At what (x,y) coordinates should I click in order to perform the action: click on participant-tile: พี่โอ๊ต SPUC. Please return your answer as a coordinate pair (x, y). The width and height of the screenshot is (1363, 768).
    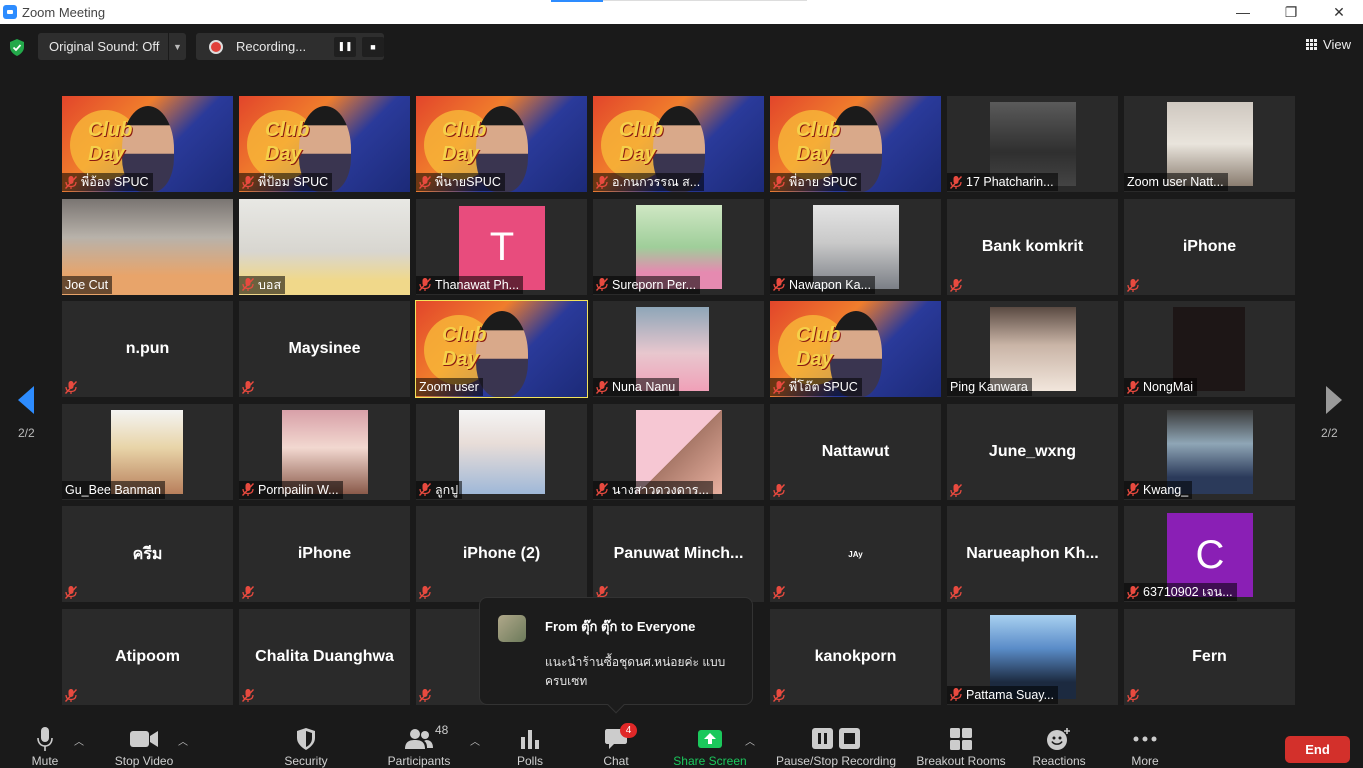
    Looking at the image, I should click on (855, 349).